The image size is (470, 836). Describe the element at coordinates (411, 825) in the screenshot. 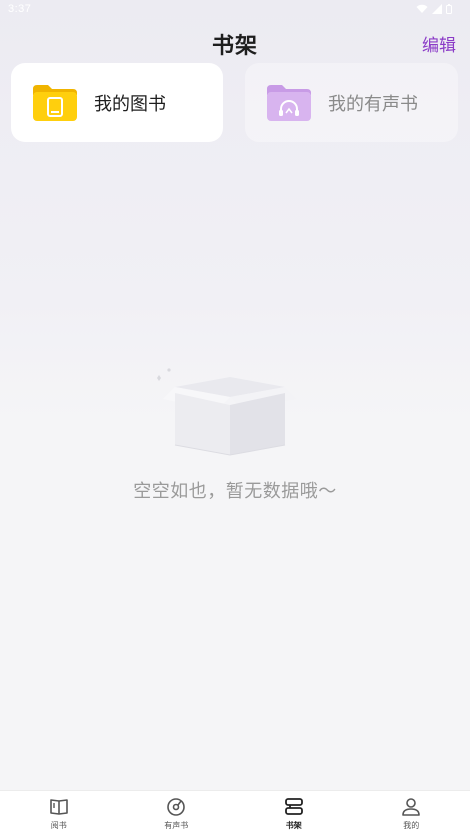

I see `nav-label-profile: 我的` at that location.